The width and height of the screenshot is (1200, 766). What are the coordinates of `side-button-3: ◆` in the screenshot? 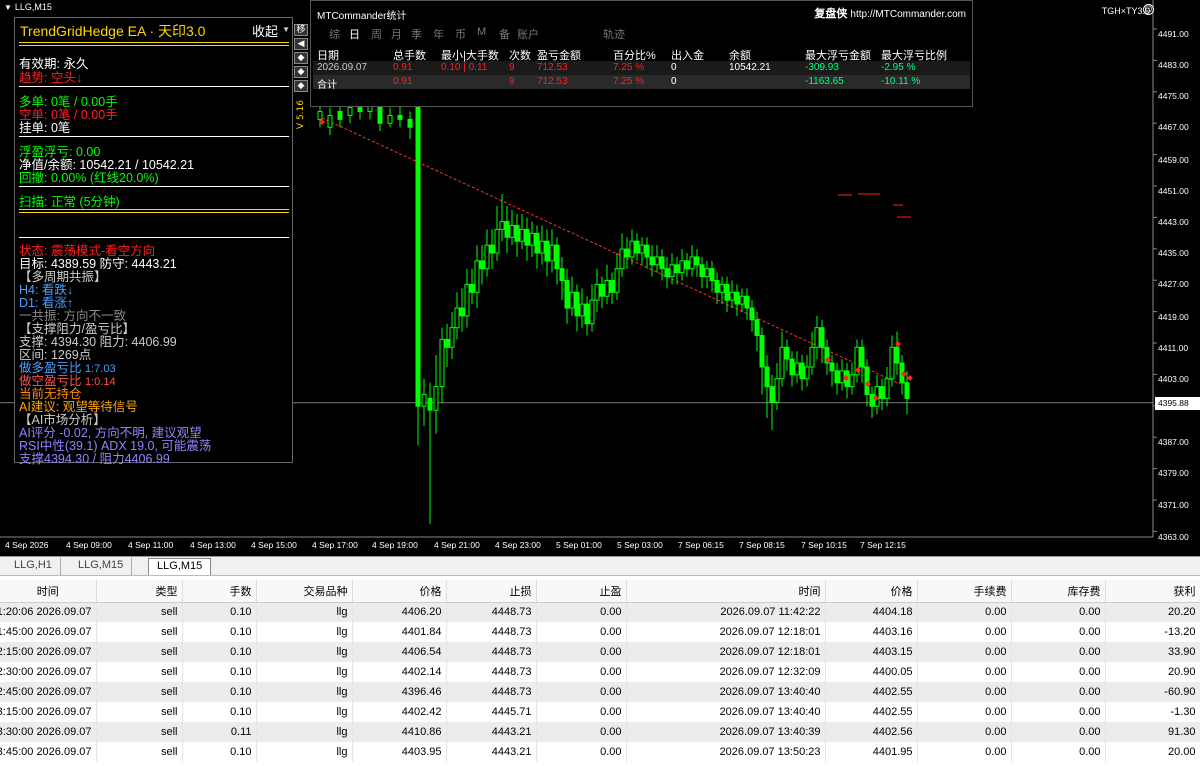 It's located at (301, 58).